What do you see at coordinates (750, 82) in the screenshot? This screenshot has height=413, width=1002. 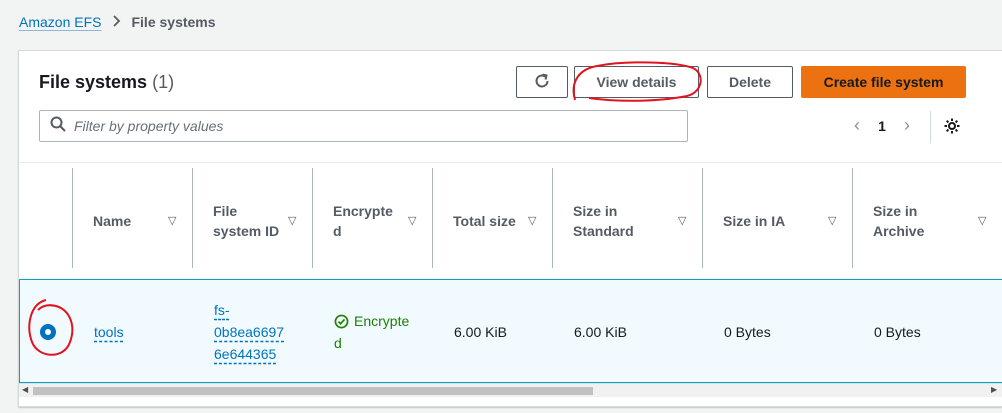 I see `delete-button: Delete` at bounding box center [750, 82].